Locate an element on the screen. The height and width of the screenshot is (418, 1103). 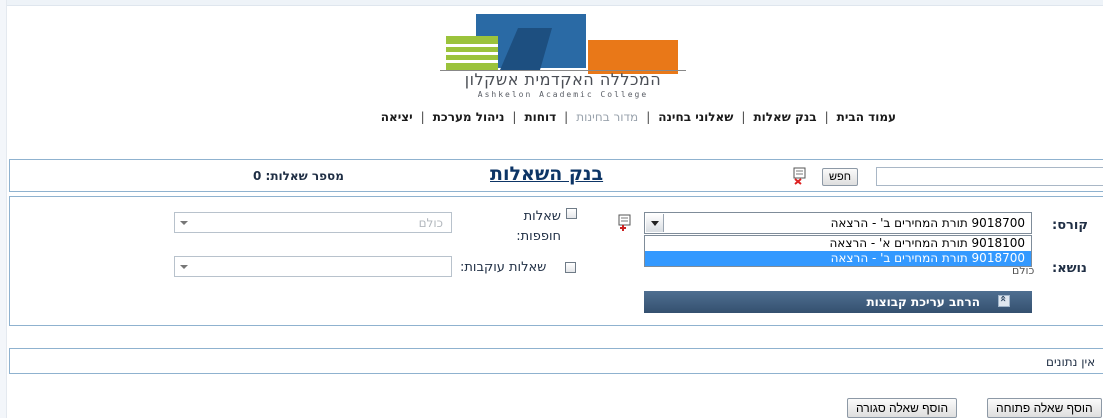
add-closed-question-button: הוסף שאלה סגורה is located at coordinates (902, 408).